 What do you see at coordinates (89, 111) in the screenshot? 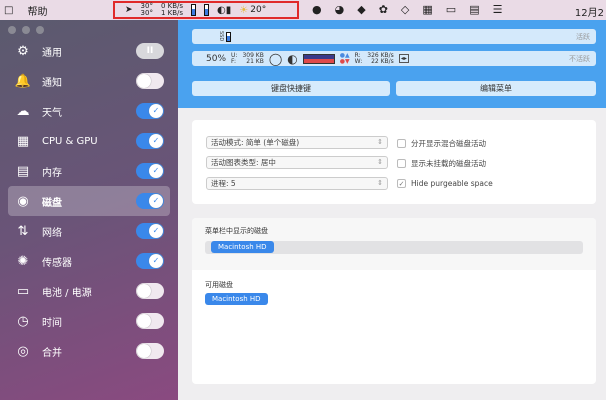
I see `sidebar-item-2: ☁ 天气` at bounding box center [89, 111].